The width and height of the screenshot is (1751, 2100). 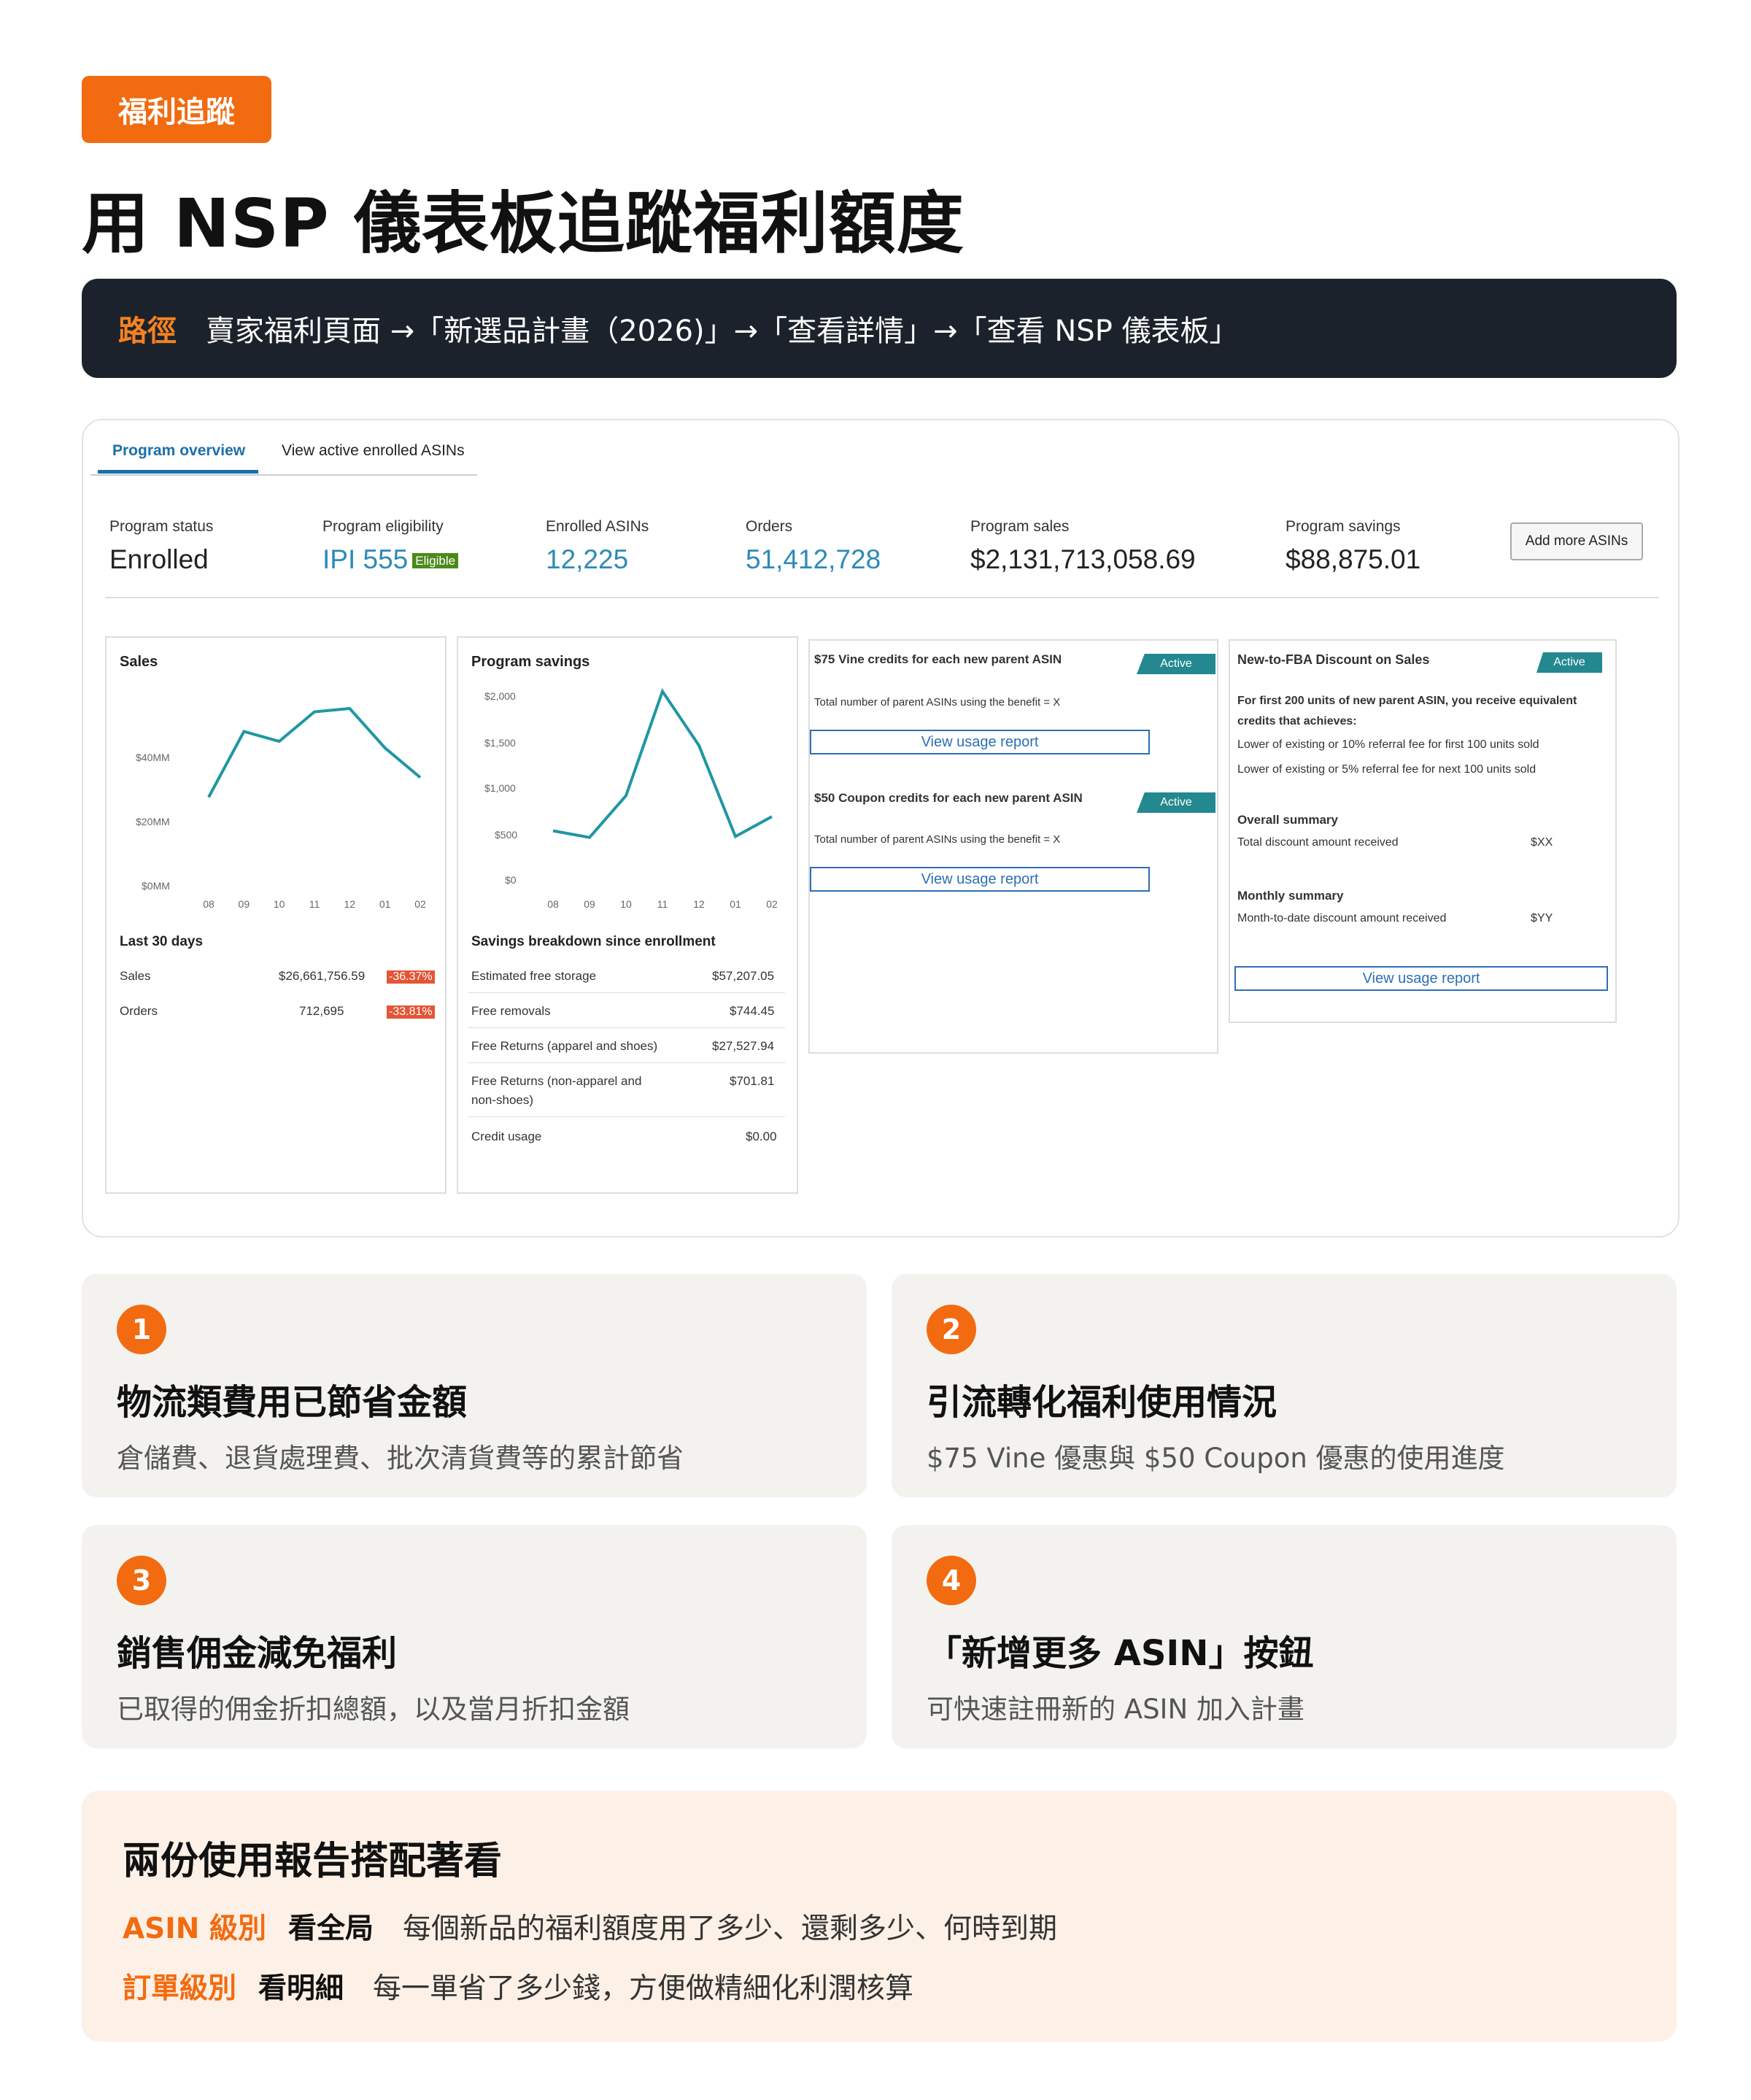 What do you see at coordinates (373, 451) in the screenshot?
I see `tab-active-enrolled-asins: View active enrolled ASINs` at bounding box center [373, 451].